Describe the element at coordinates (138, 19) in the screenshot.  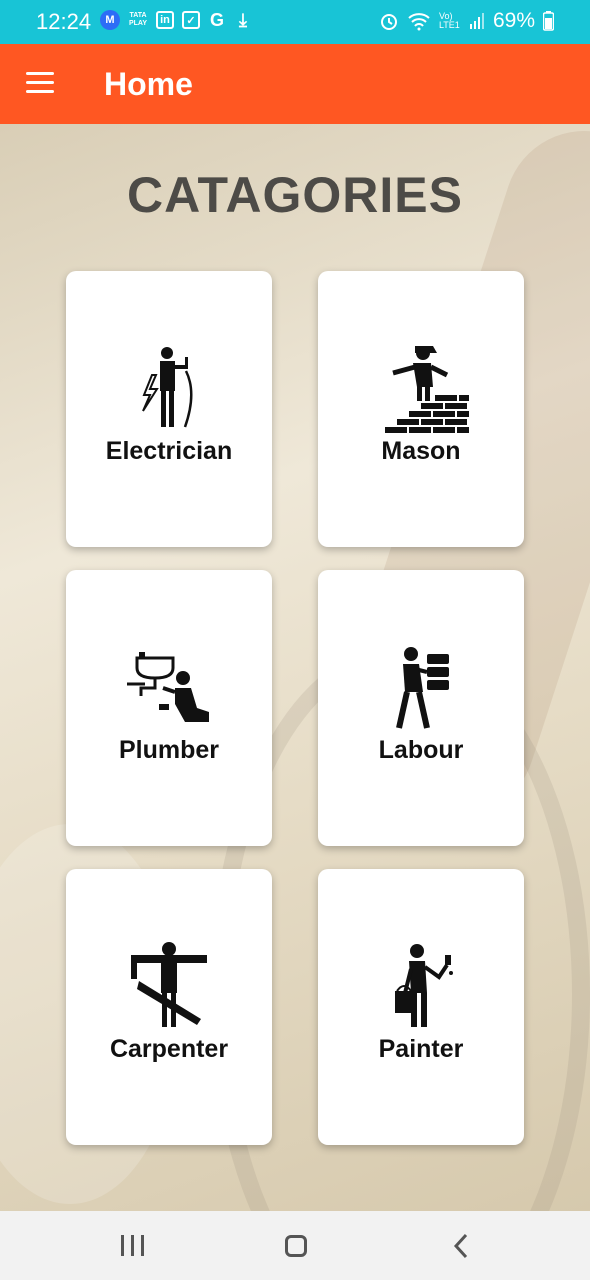
I see `tata-play-icon: TATA PLAY` at that location.